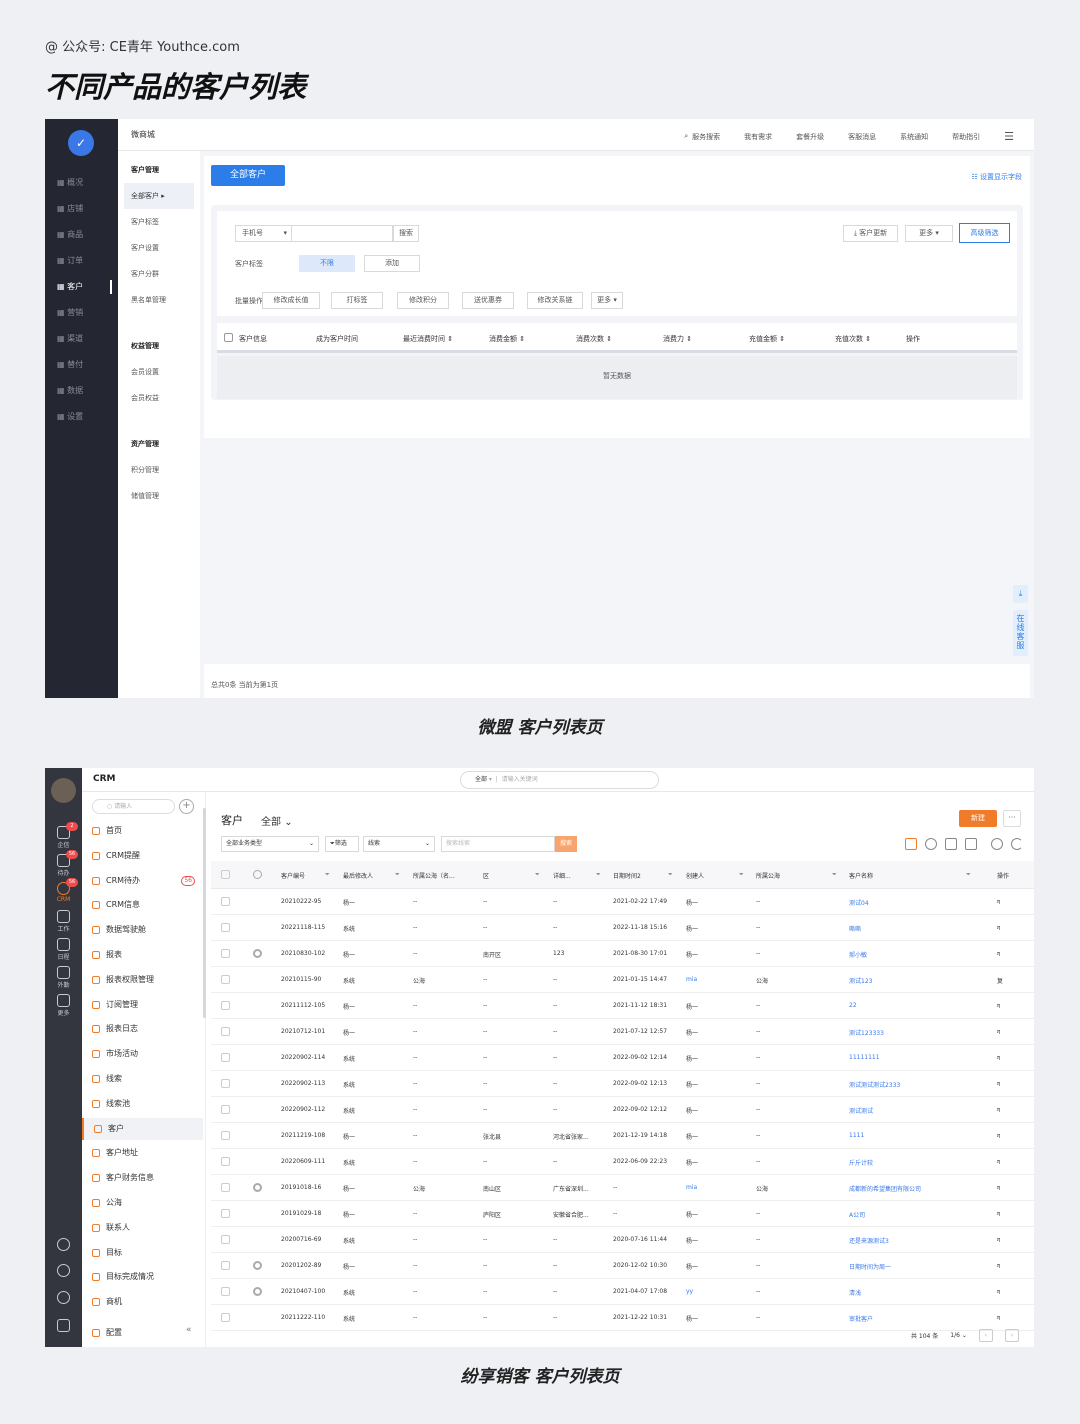  What do you see at coordinates (559, 780) in the screenshot?
I see `global-search: 全部 ▾ | 请输入关键词` at bounding box center [559, 780].